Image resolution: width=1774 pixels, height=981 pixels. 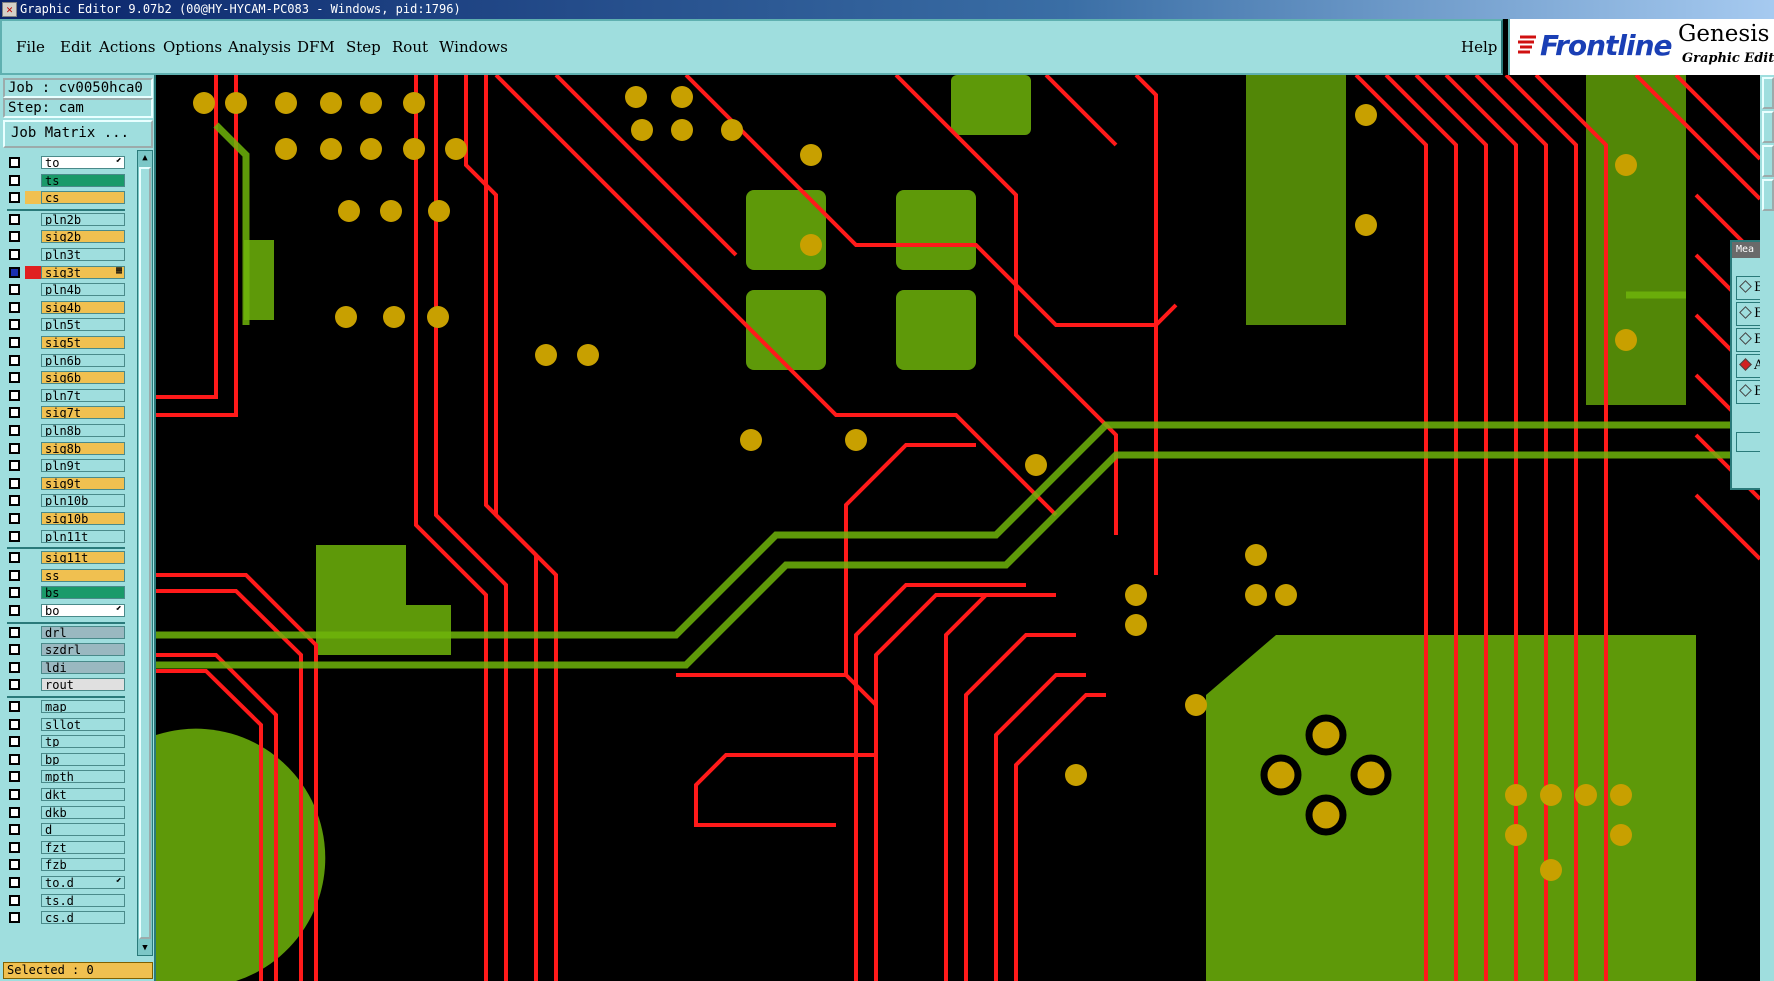 What do you see at coordinates (9, 9) in the screenshot?
I see `app-icon: ✕` at bounding box center [9, 9].